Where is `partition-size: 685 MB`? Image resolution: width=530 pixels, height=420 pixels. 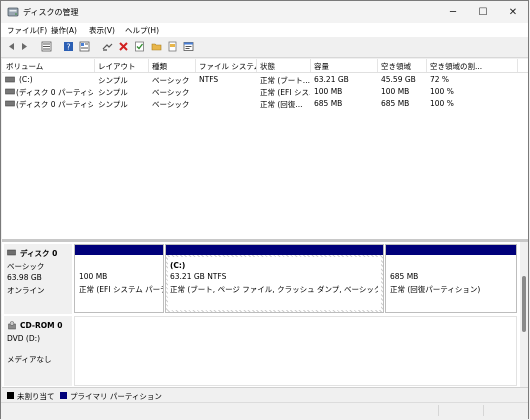
partition-size: 685 MB is located at coordinates (404, 276).